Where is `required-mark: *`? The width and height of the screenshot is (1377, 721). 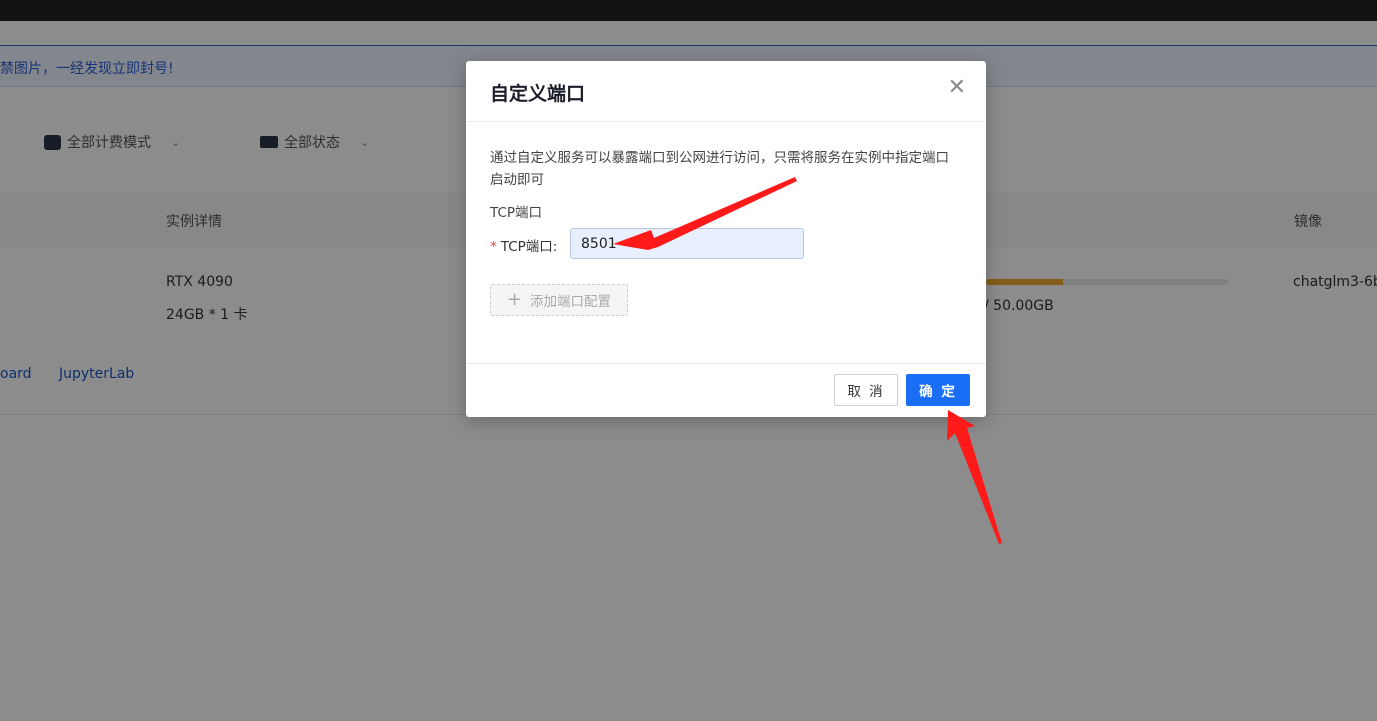 required-mark: * is located at coordinates (493, 247).